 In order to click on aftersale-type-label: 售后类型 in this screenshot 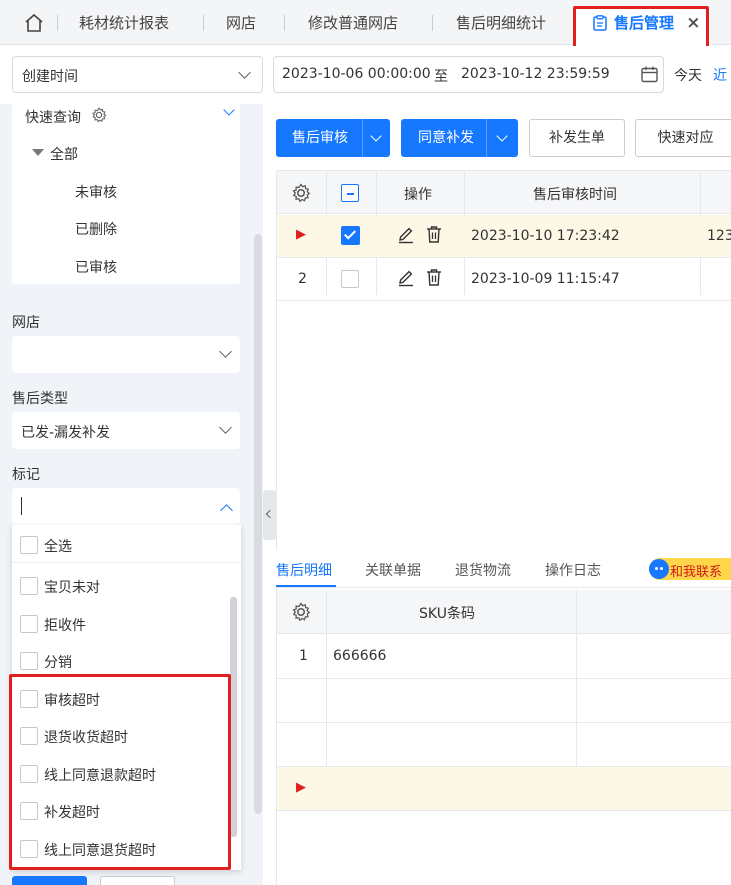, I will do `click(40, 399)`.